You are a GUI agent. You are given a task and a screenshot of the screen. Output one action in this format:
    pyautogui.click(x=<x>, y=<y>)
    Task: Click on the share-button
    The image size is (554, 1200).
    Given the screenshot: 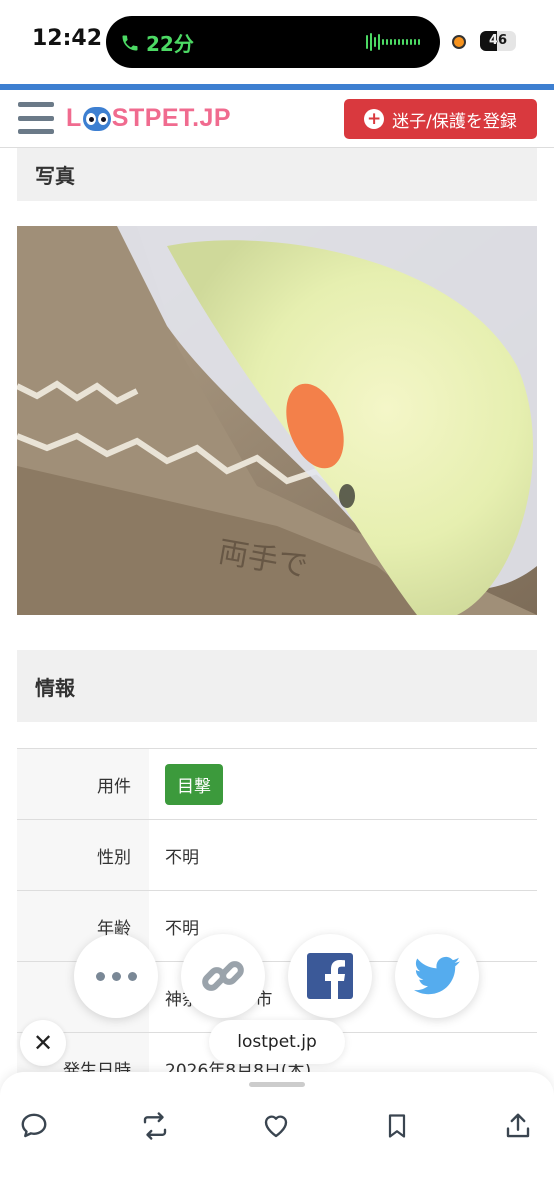 What is the action you would take?
    pyautogui.click(x=518, y=1126)
    